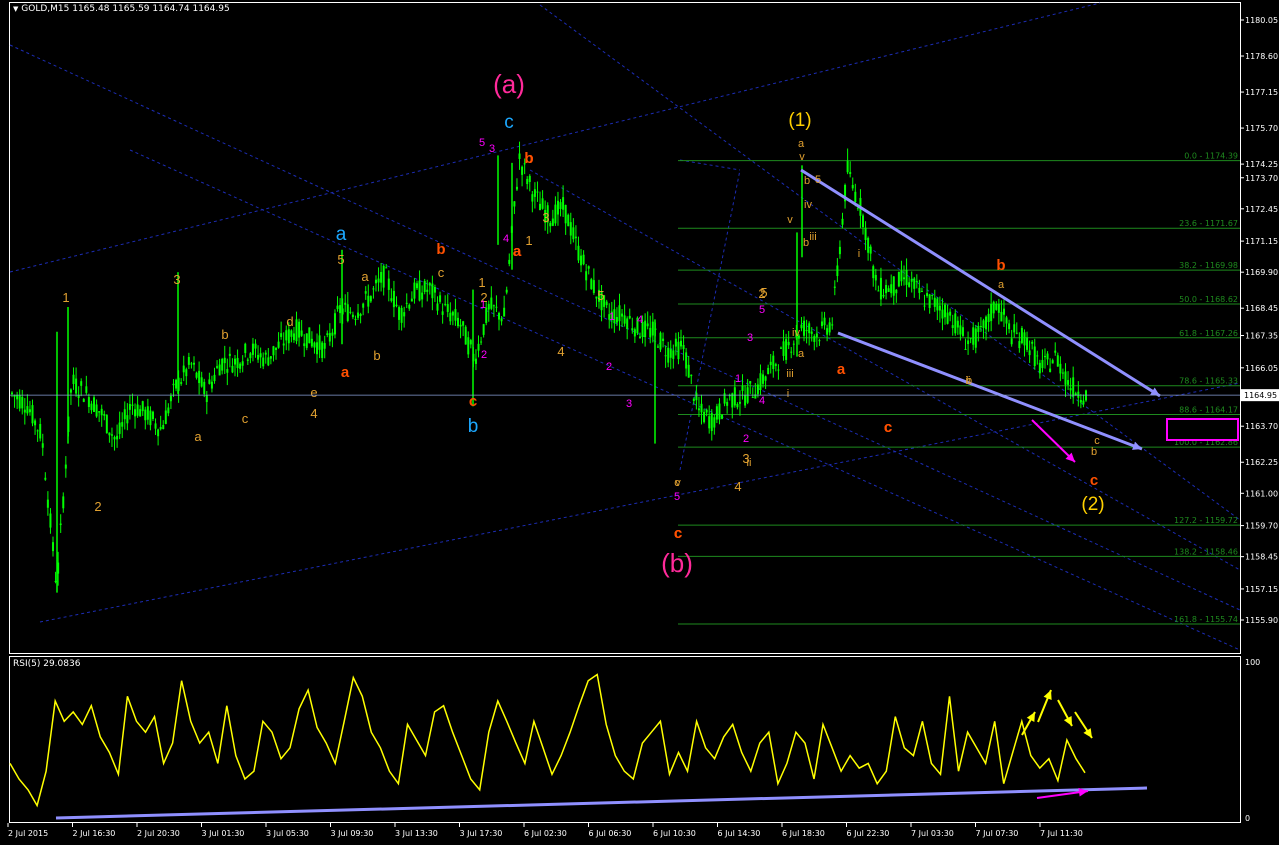  What do you see at coordinates (1208, 333) in the screenshot?
I see `fib-level-label: 61.8 - 1167.26` at bounding box center [1208, 333].